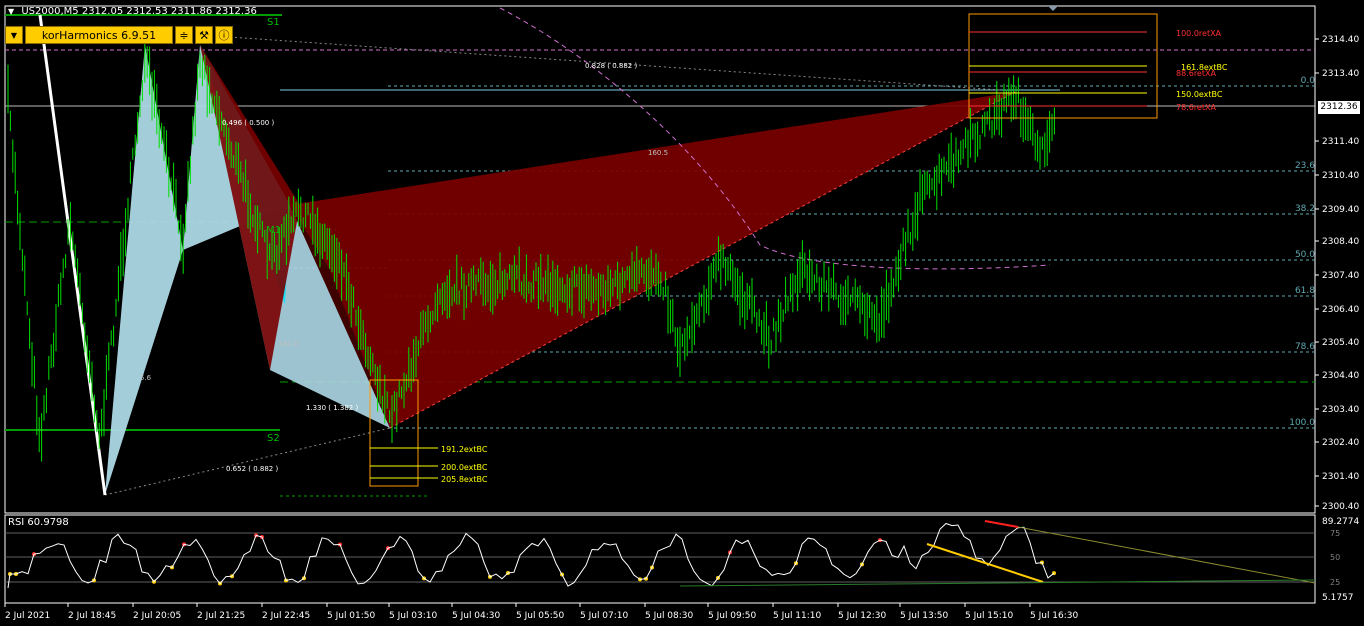 Image resolution: width=1364 pixels, height=626 pixels. I want to click on time-label: 5 Jul 01:50, so click(351, 616).